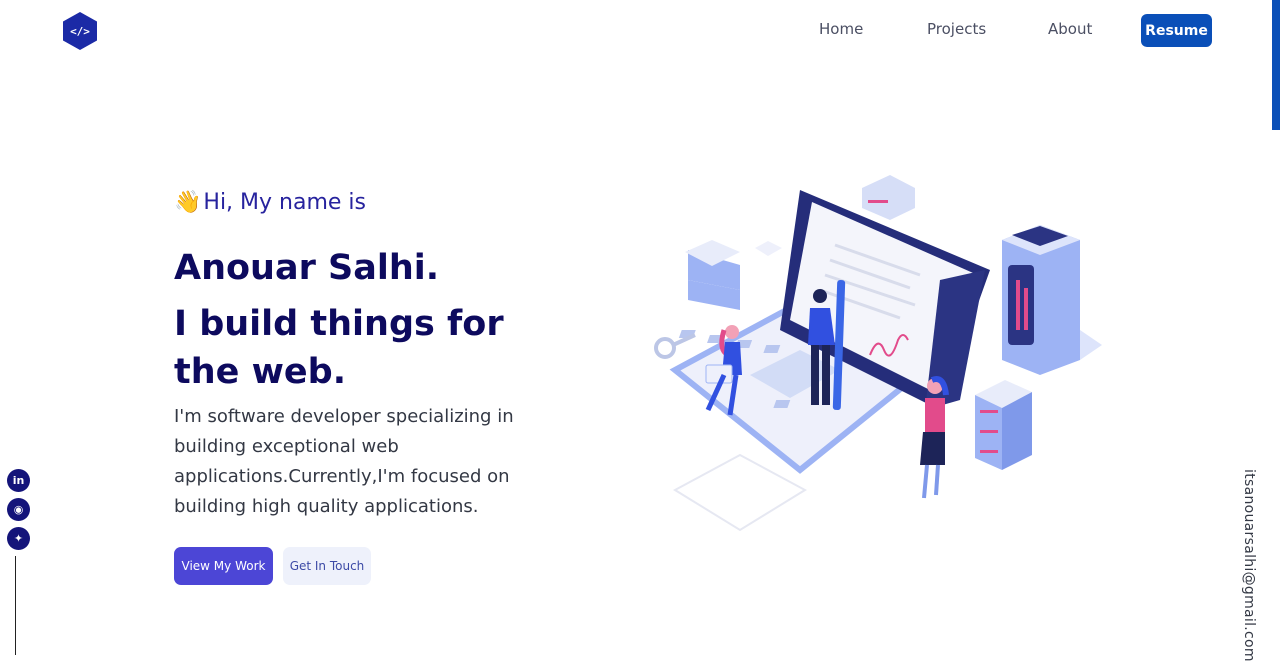 The image size is (1280, 662). I want to click on github-icon: ◉, so click(18, 509).